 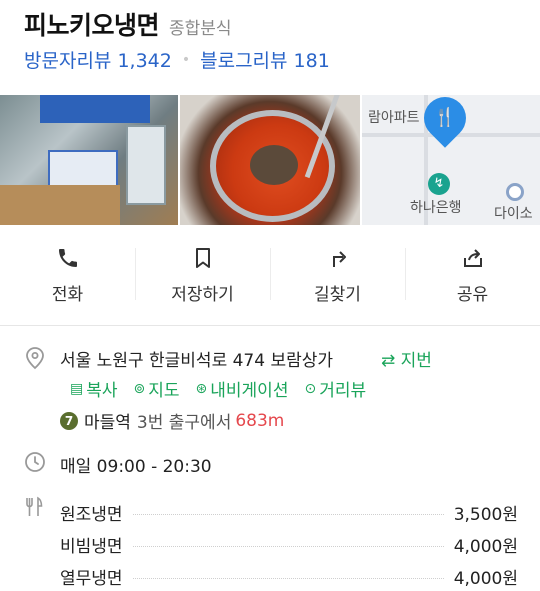 I want to click on map-label-bank: 하나은행, so click(x=436, y=208).